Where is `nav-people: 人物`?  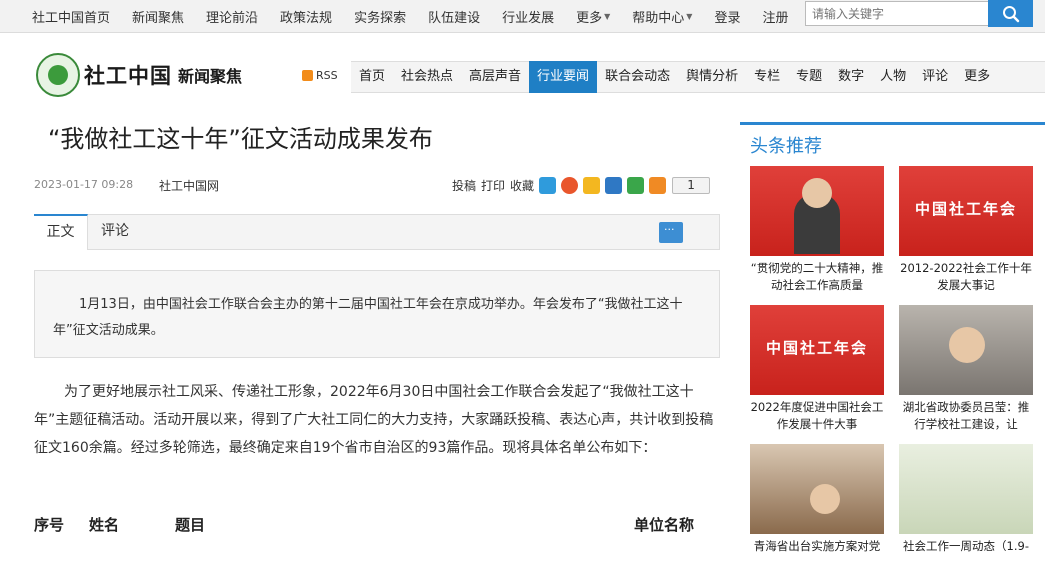 nav-people: 人物 is located at coordinates (893, 77).